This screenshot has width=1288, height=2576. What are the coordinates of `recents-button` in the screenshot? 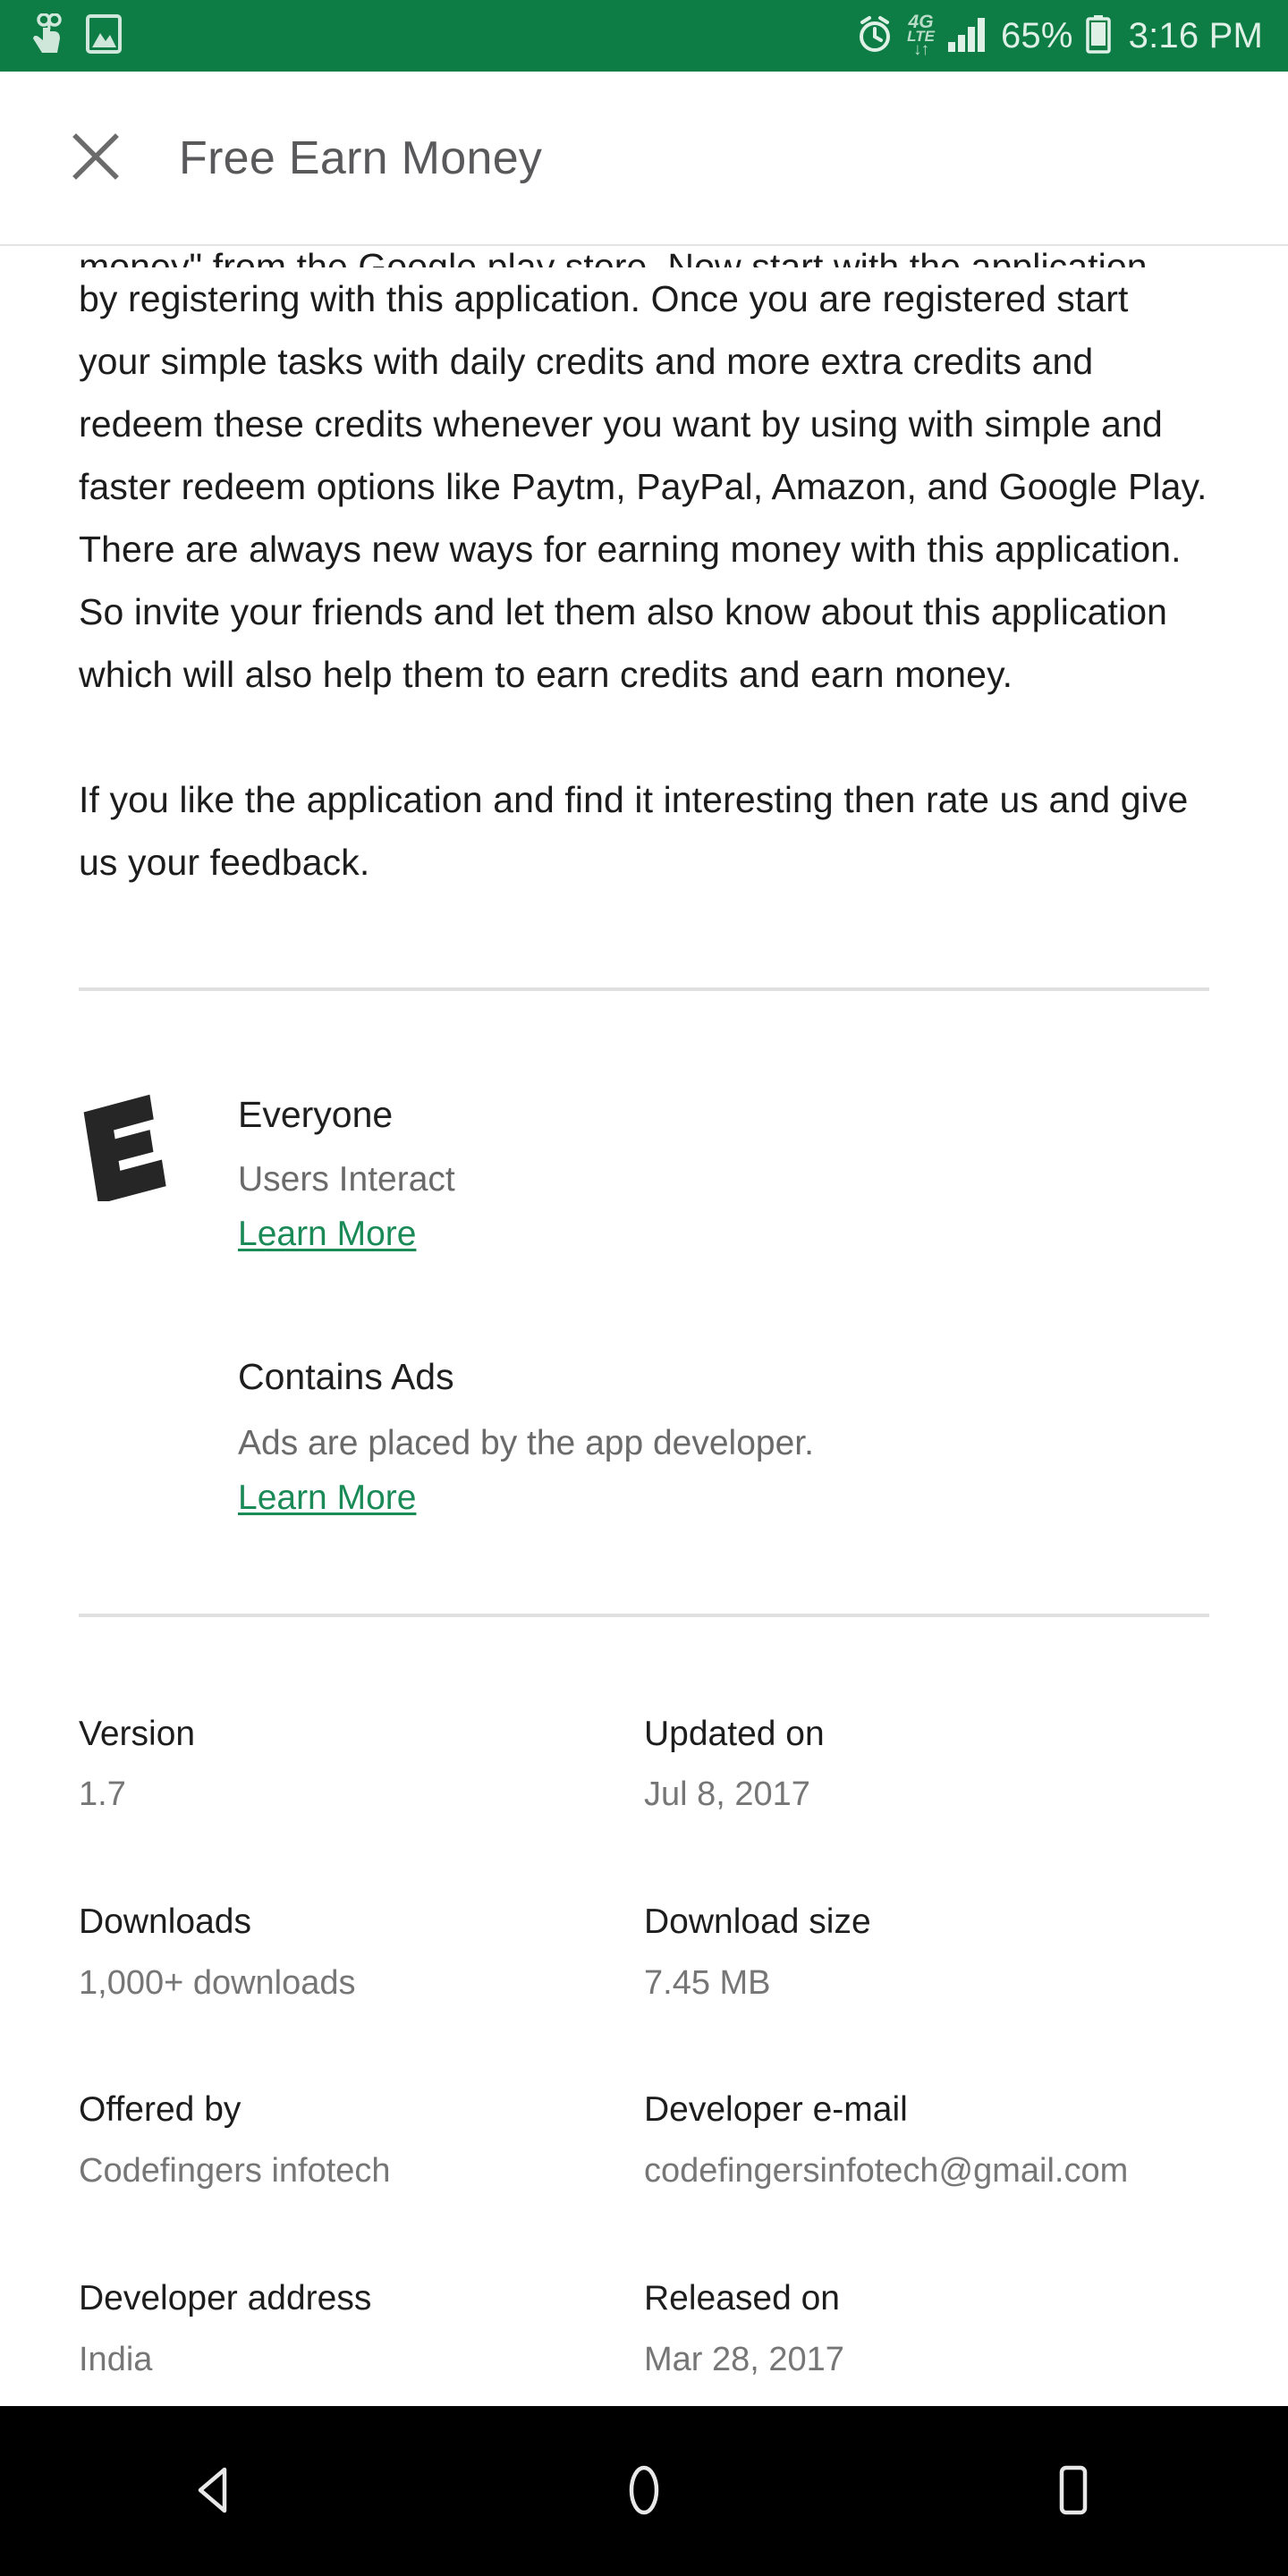 It's located at (1073, 2491).